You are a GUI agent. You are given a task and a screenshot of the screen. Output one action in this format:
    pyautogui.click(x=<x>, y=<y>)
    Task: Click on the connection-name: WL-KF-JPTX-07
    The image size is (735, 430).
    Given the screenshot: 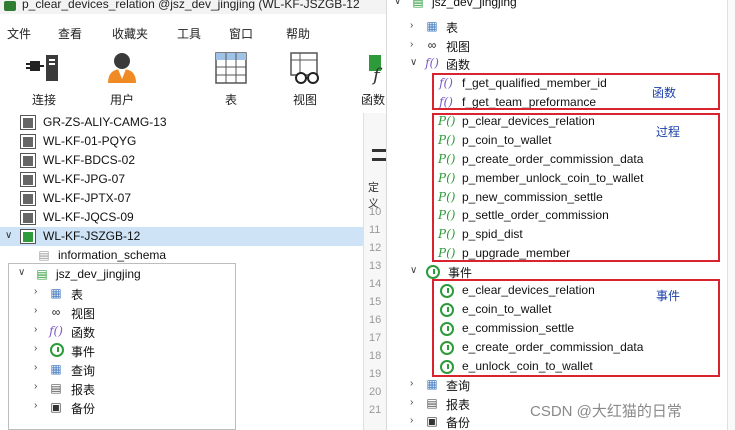 What is the action you would take?
    pyautogui.click(x=87, y=198)
    